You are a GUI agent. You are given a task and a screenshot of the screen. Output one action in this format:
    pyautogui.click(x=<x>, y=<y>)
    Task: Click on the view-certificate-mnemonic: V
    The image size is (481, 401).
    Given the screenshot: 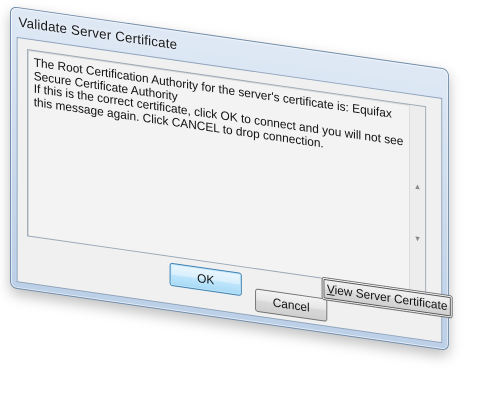 What is the action you would take?
    pyautogui.click(x=330, y=289)
    